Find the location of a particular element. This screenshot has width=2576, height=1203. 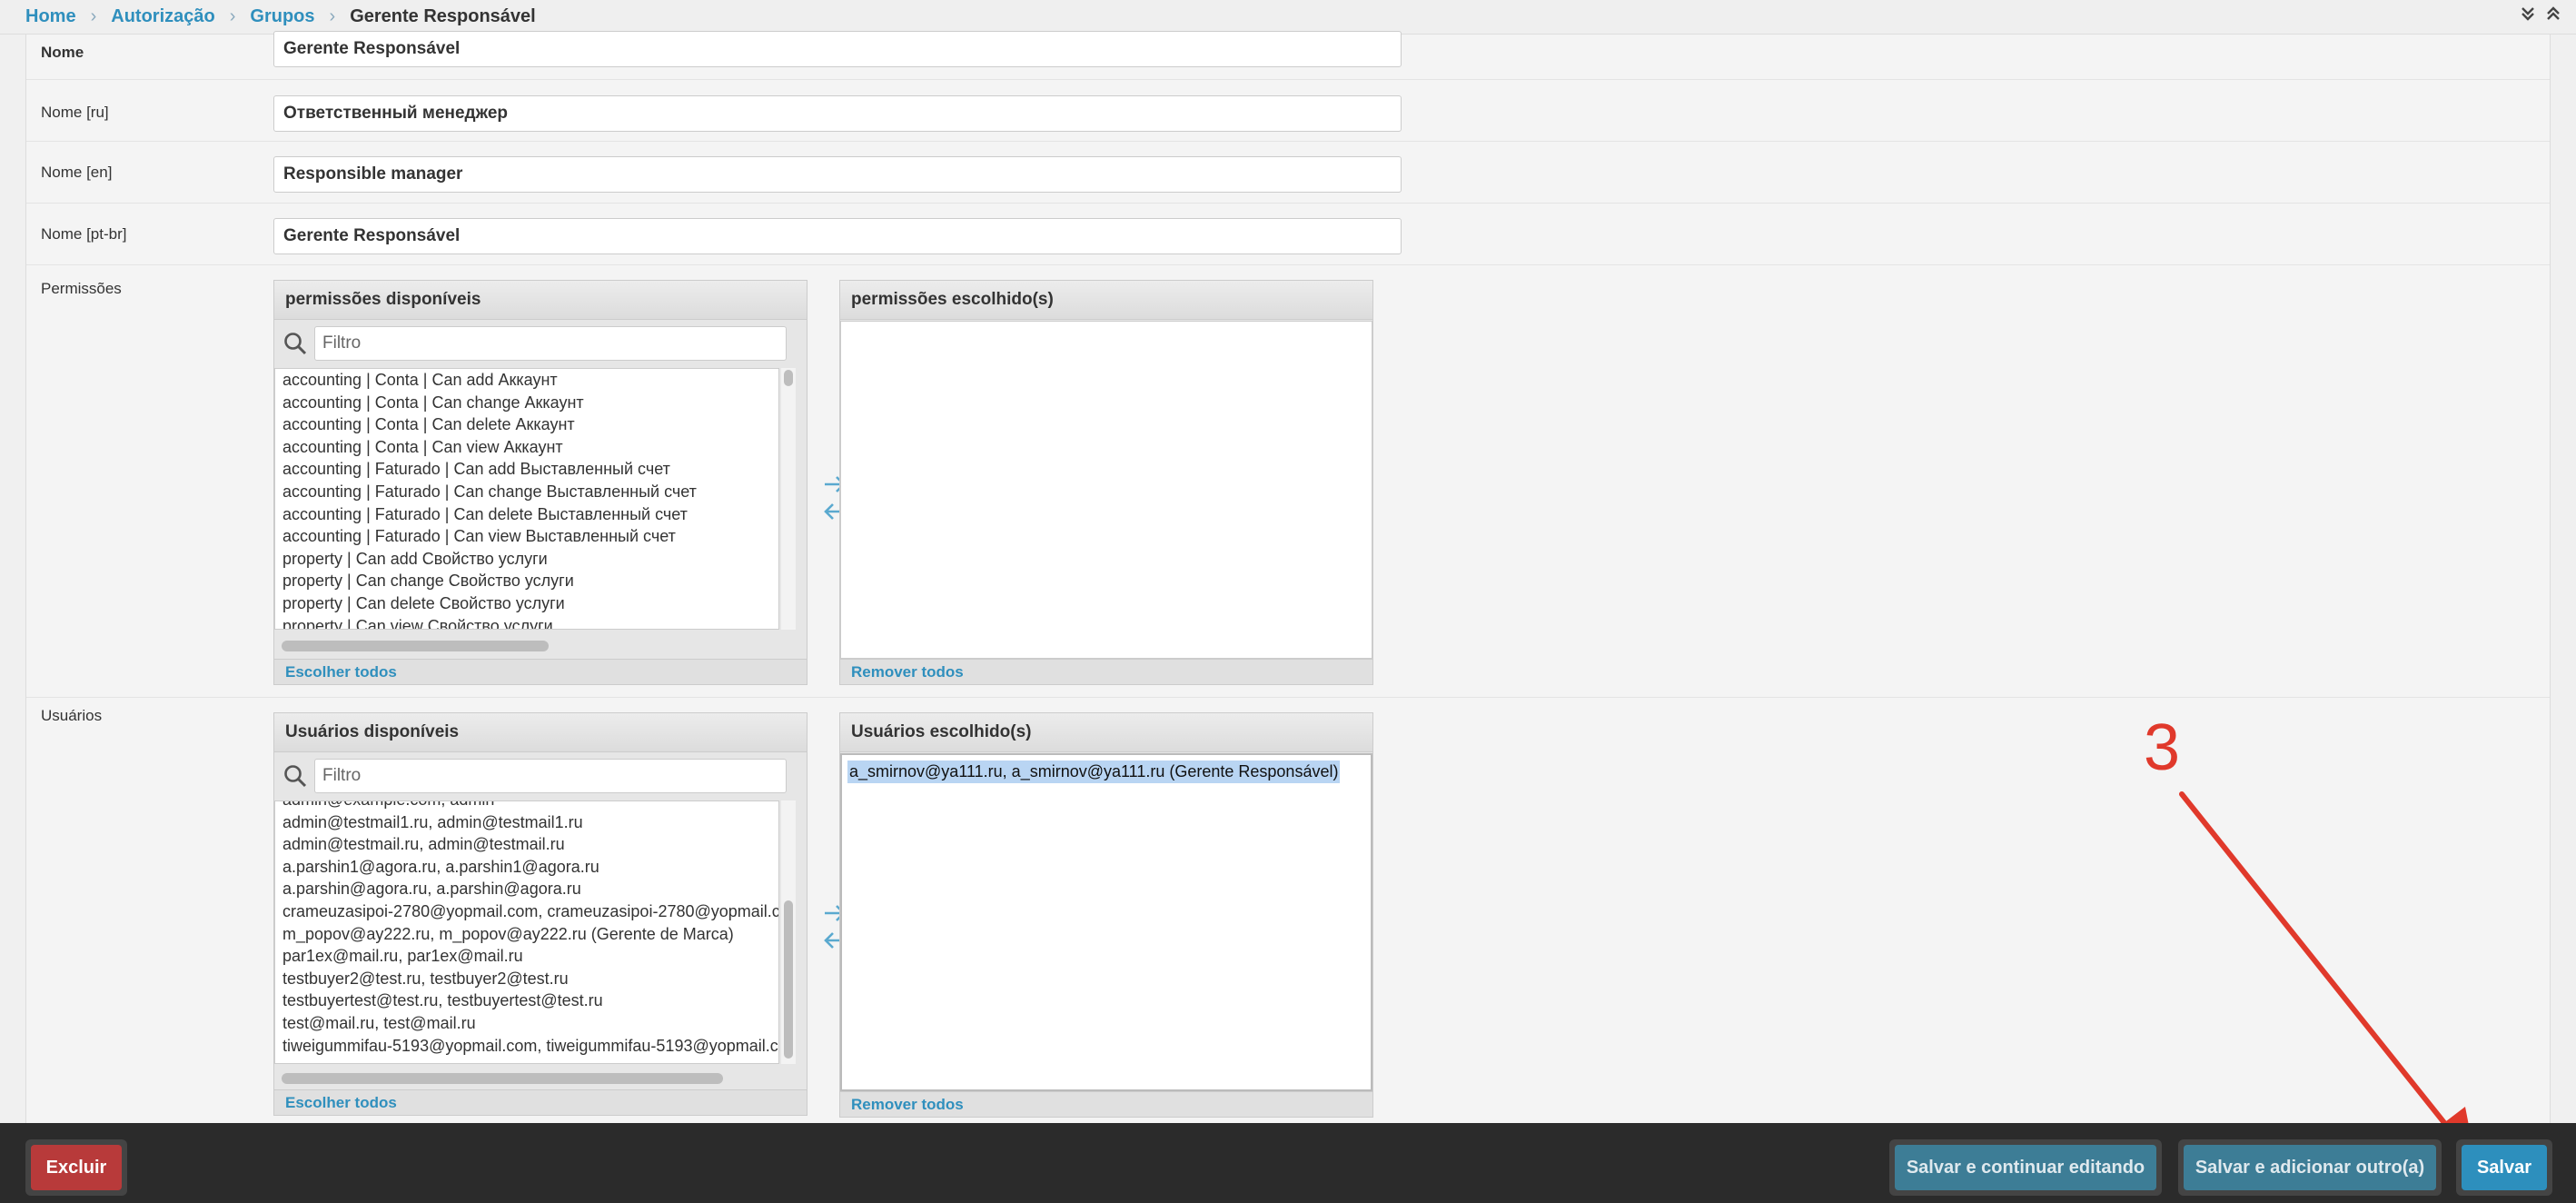

list-item: a.parshin1@agora.ru, a.parshin1@agora.ru is located at coordinates (526, 867).